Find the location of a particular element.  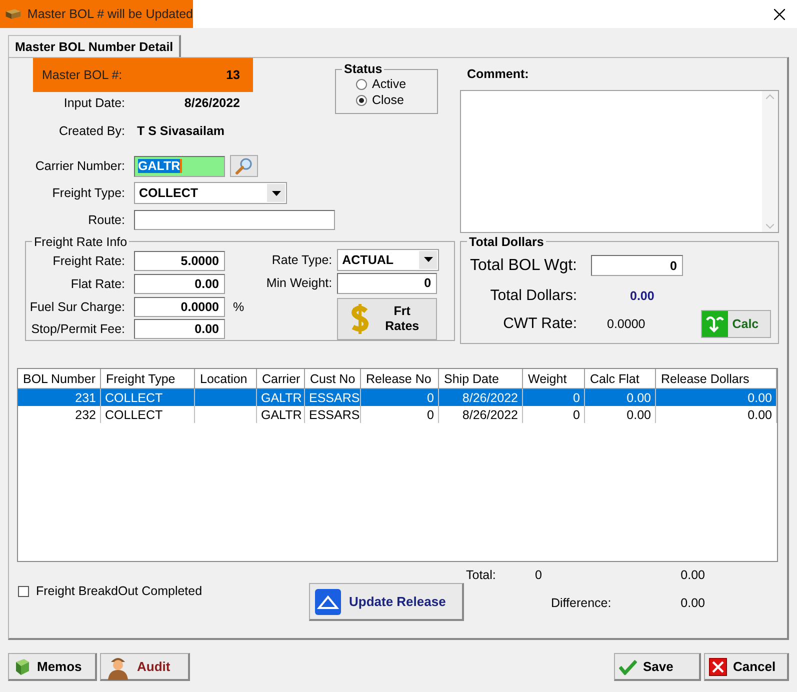

input-field: 0.0000 is located at coordinates (179, 306).